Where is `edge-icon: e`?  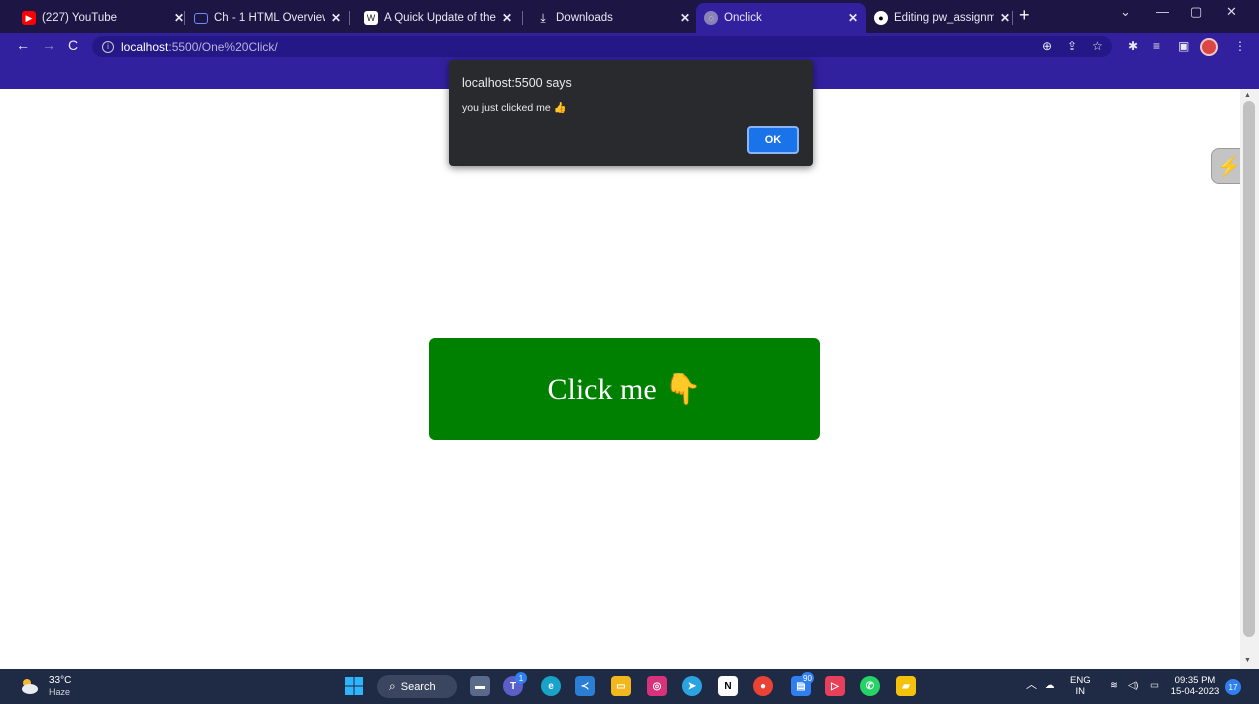
edge-icon: e is located at coordinates (551, 686).